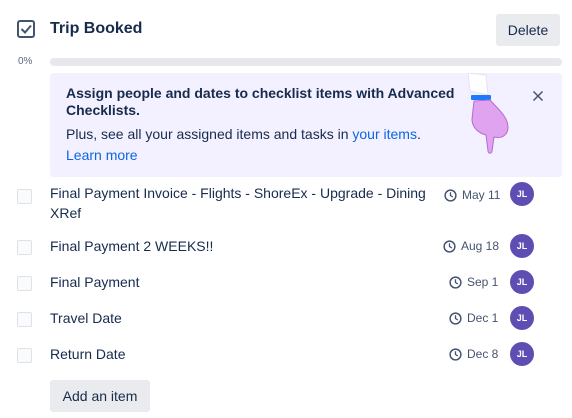 Image resolution: width=572 pixels, height=418 pixels. I want to click on due-date-badge: Dec 8, so click(473, 354).